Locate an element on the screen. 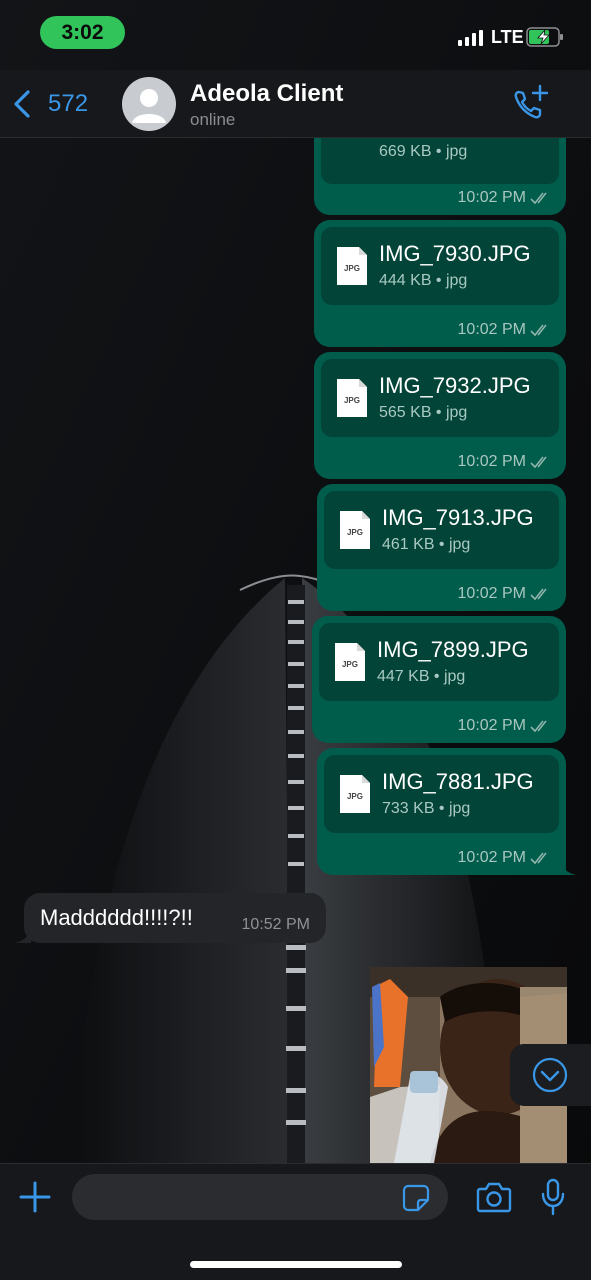 Image resolution: width=591 pixels, height=1280 pixels. message-bubble: JPG IMG_7932.JPG 565 KB • jpg 10:02 PM is located at coordinates (440, 415).